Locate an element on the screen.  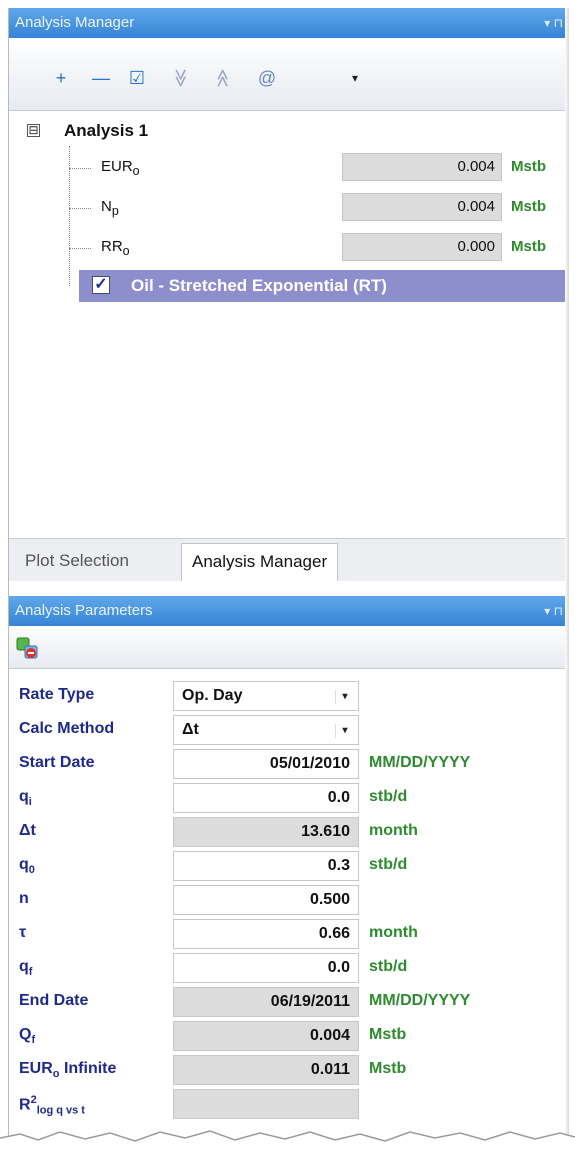
panel-title: Analysis Parameters is located at coordinates (84, 610).